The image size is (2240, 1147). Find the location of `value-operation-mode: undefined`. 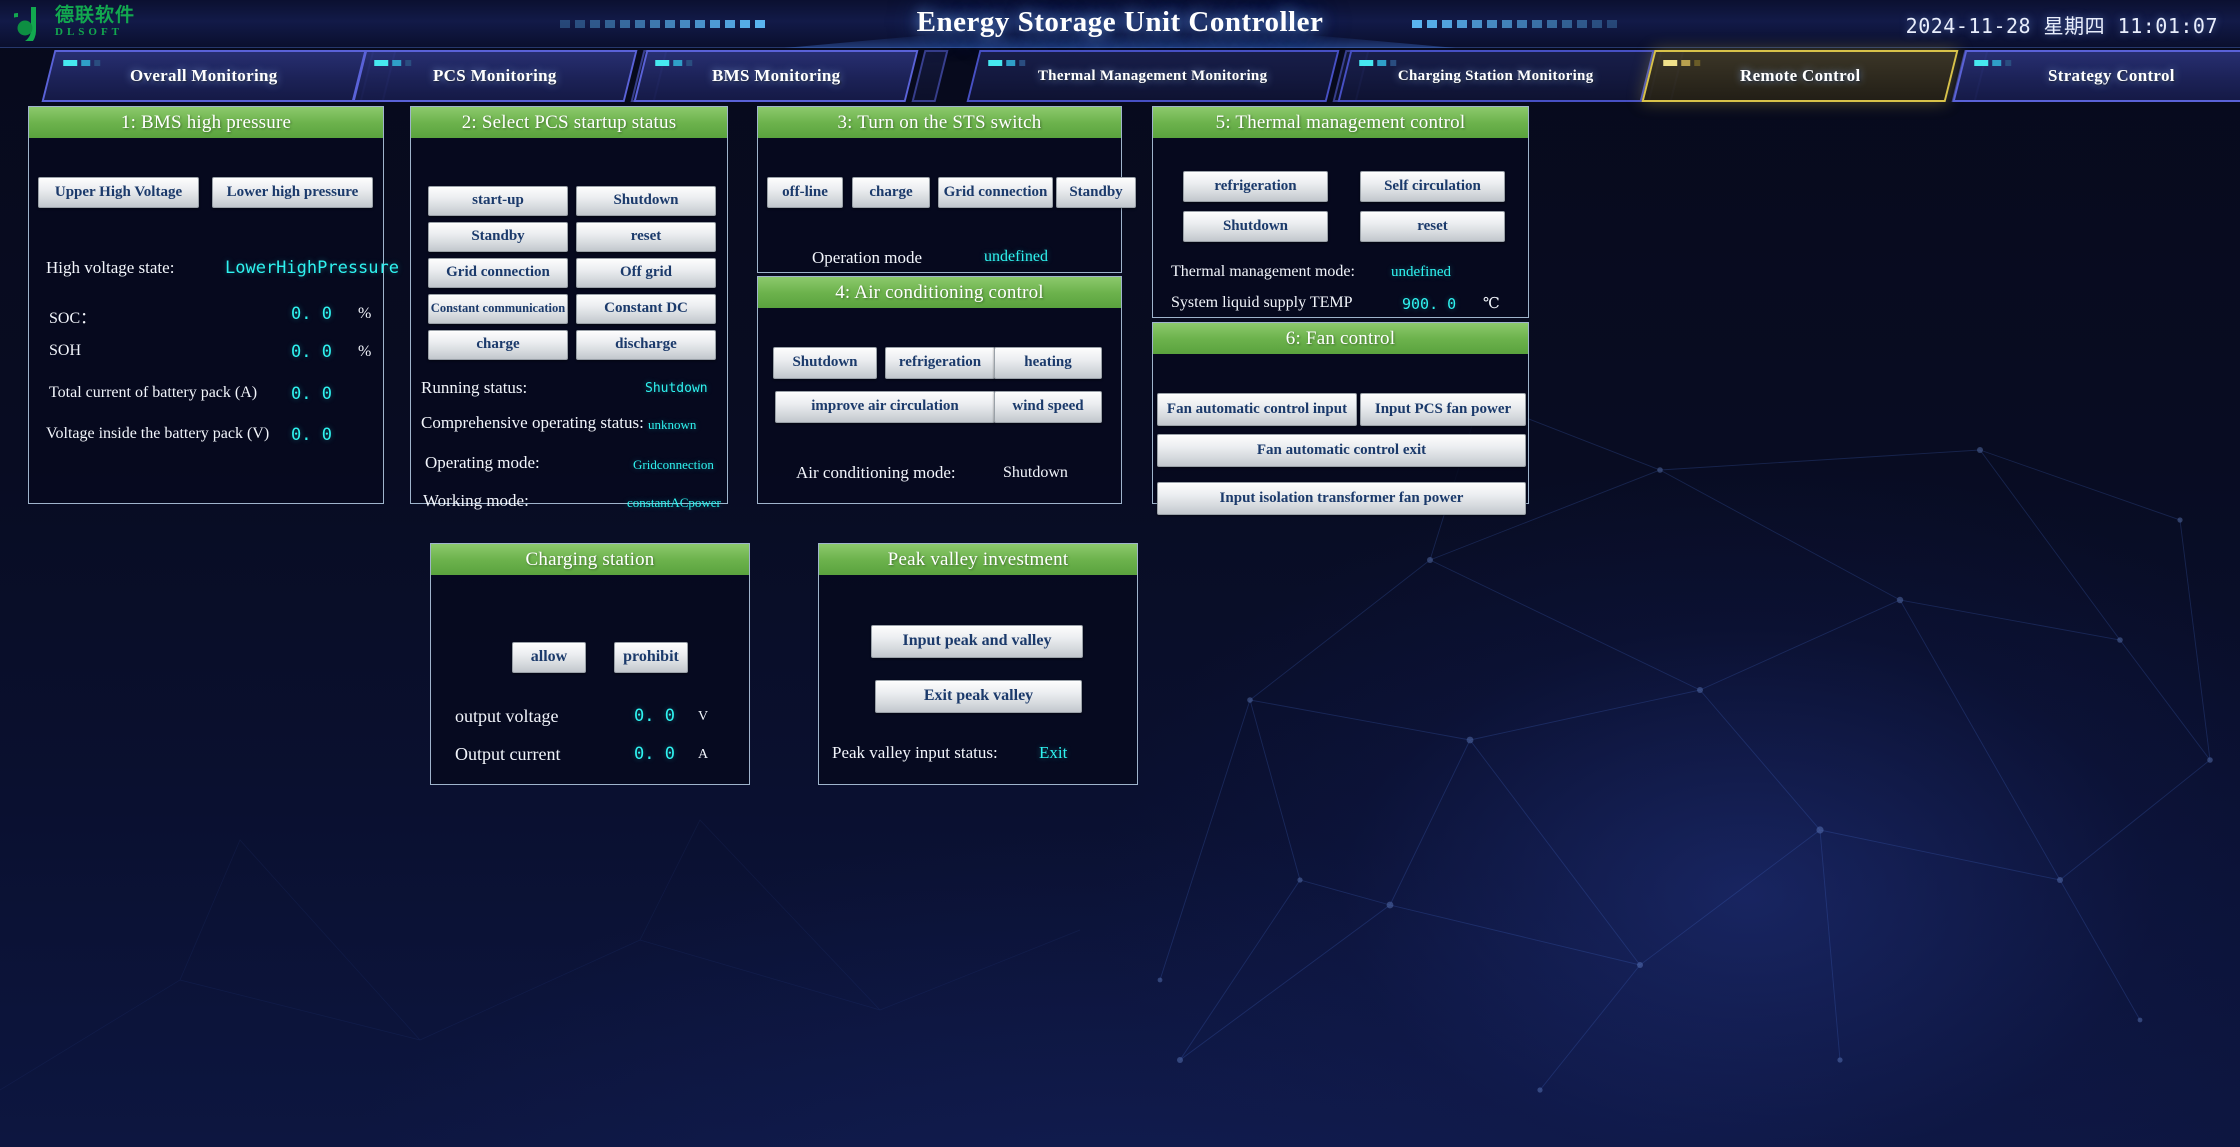

value-operation-mode: undefined is located at coordinates (1016, 256).